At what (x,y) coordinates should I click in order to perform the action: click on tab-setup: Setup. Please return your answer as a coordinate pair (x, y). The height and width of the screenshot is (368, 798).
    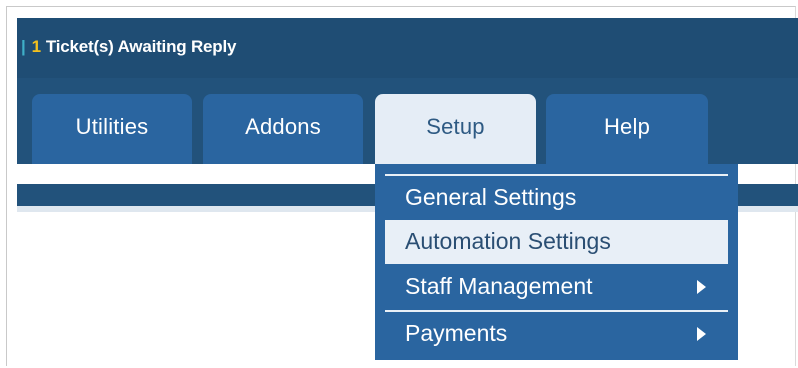
    Looking at the image, I should click on (455, 129).